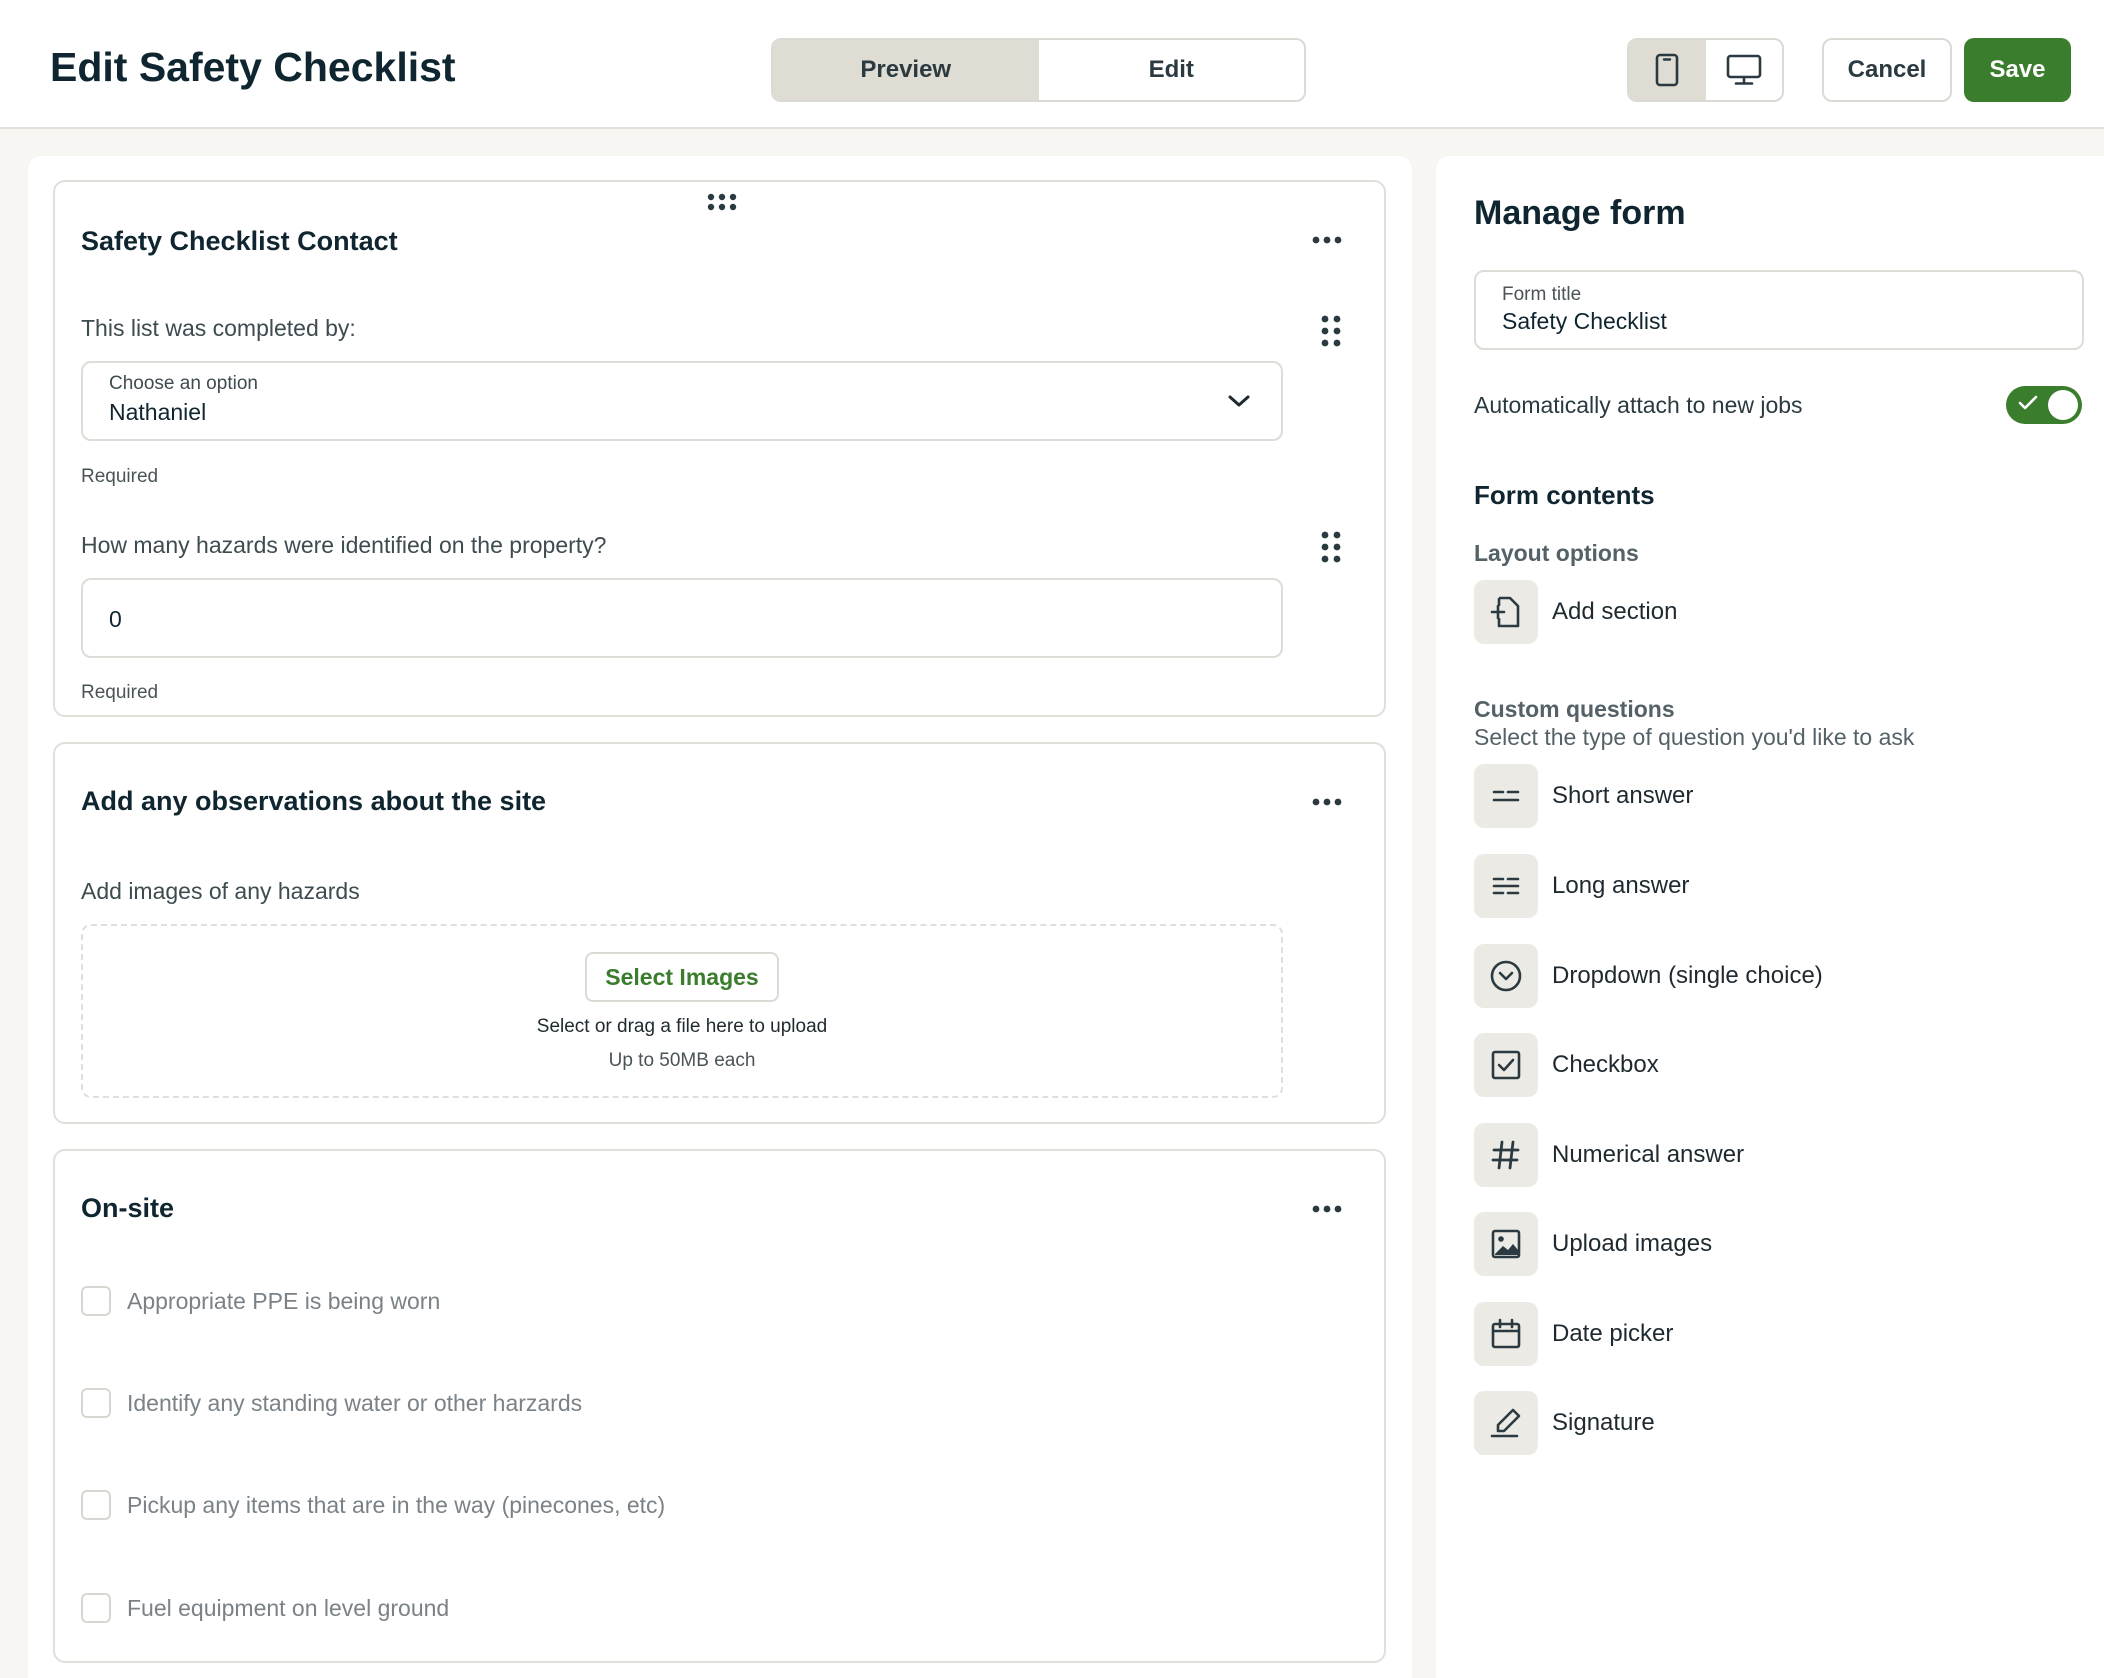 This screenshot has height=1678, width=2104. I want to click on check-icon, so click(2028, 402).